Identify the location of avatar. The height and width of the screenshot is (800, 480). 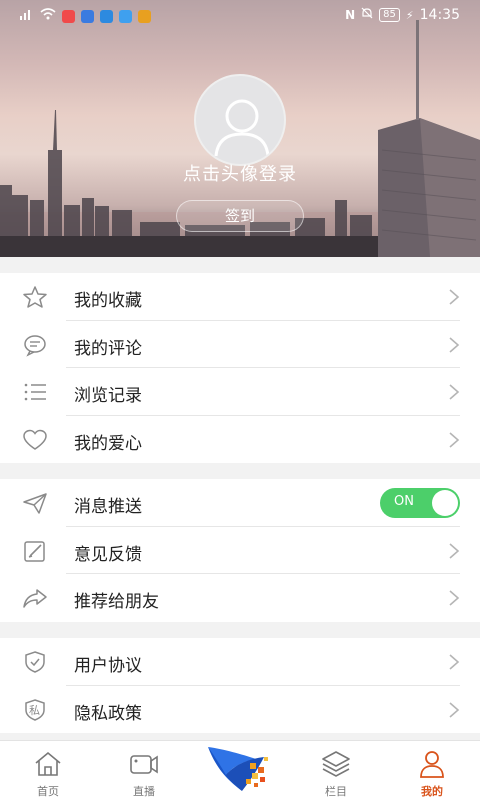
(240, 120).